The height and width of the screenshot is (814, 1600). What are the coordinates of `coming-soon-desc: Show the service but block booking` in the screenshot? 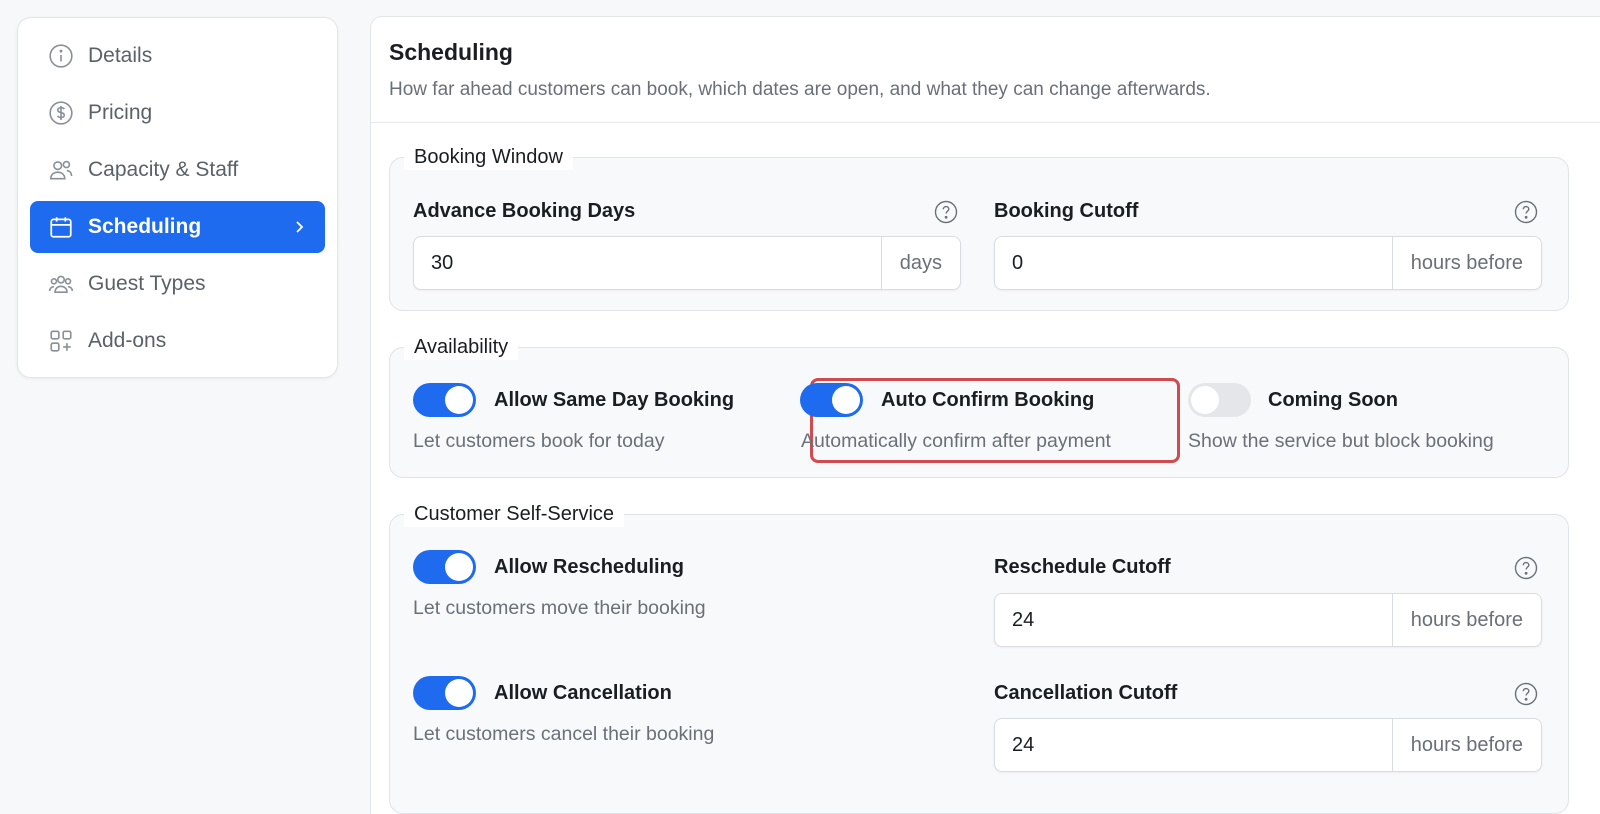 It's located at (1341, 441).